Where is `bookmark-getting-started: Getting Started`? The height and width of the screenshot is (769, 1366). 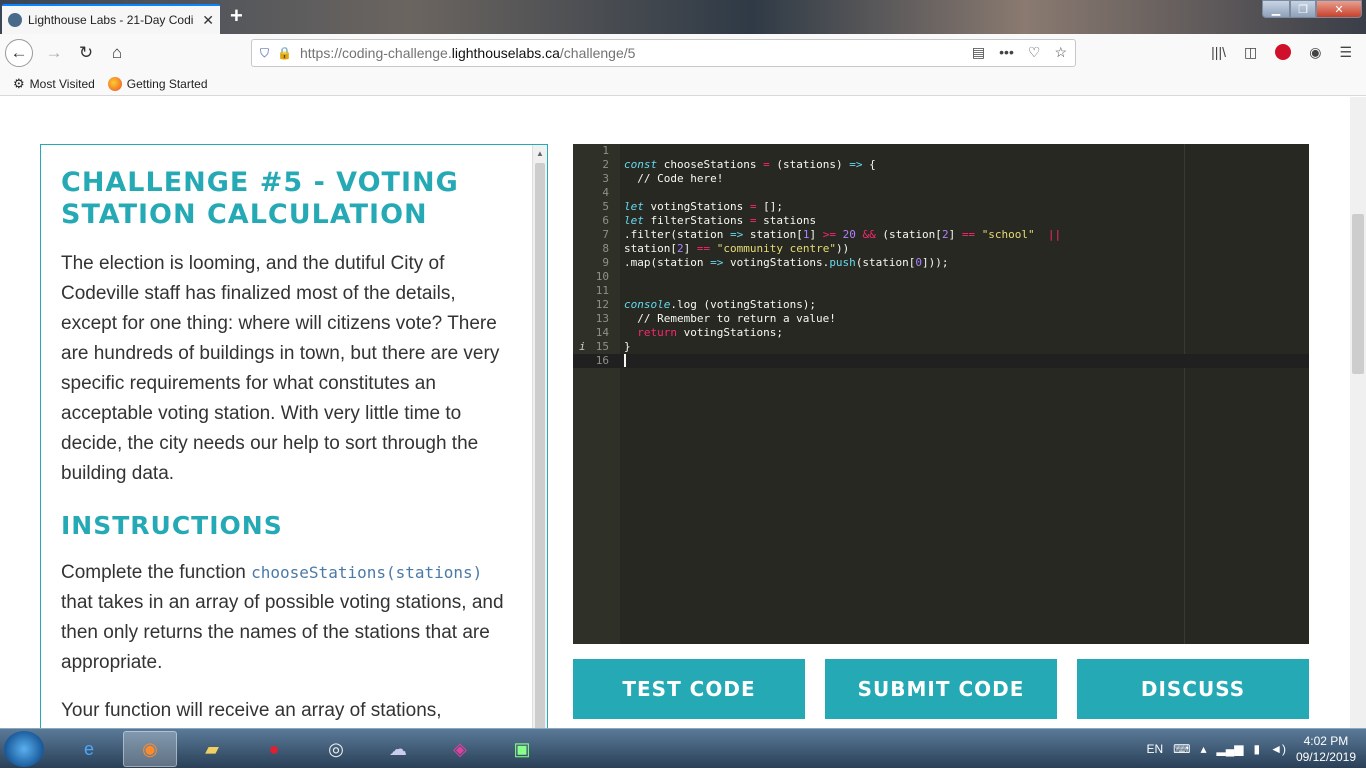
bookmark-getting-started: Getting Started is located at coordinates (157, 83).